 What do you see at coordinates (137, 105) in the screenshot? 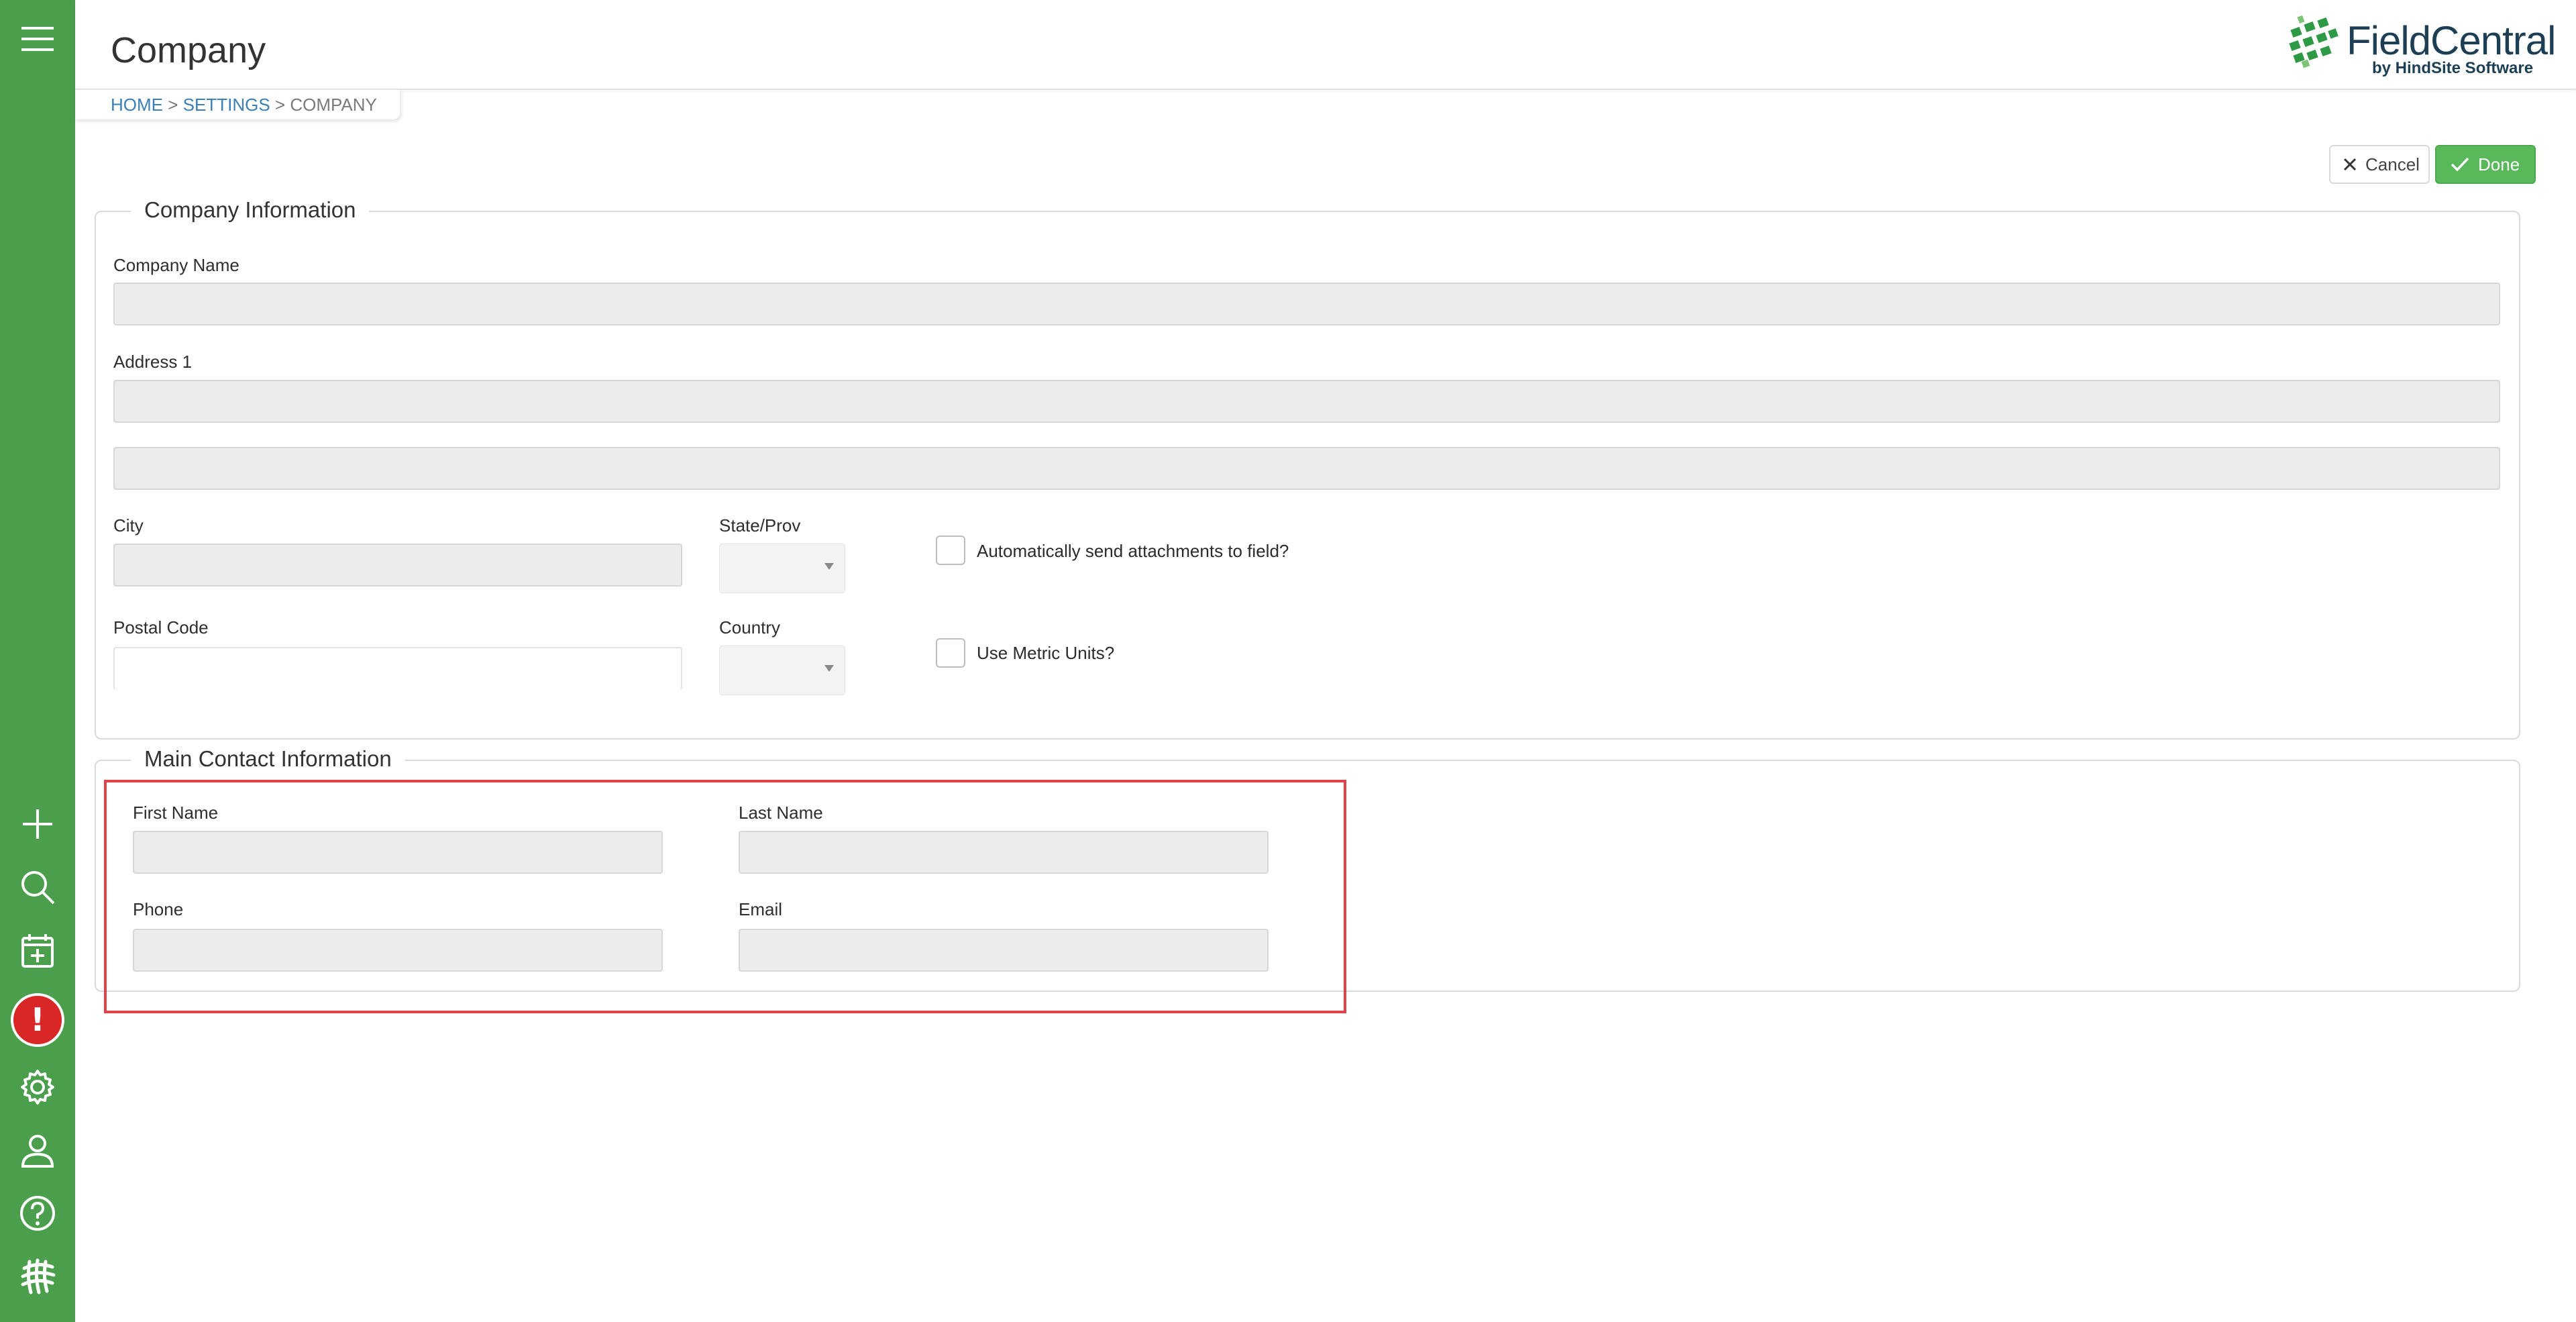
I see `breadcrumb-home: HOME` at bounding box center [137, 105].